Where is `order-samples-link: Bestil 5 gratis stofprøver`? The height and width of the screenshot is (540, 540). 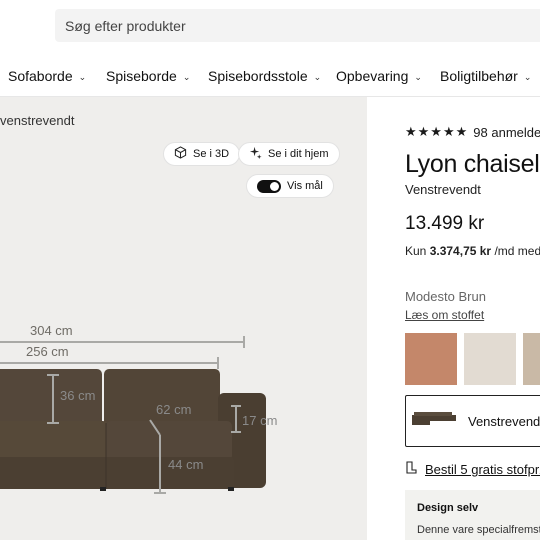 order-samples-link: Bestil 5 gratis stofprøver is located at coordinates (472, 469).